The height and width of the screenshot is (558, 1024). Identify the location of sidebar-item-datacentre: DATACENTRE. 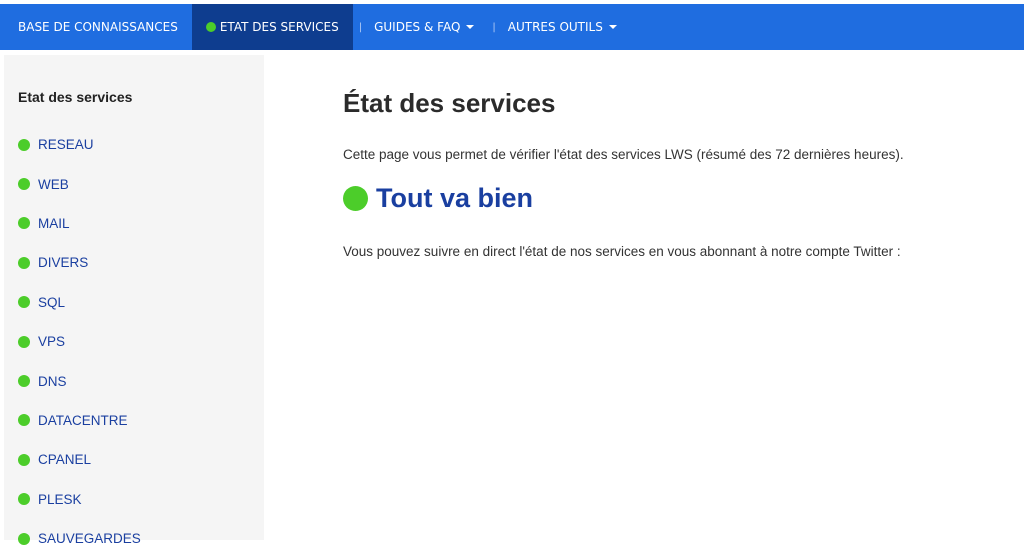
(79, 420).